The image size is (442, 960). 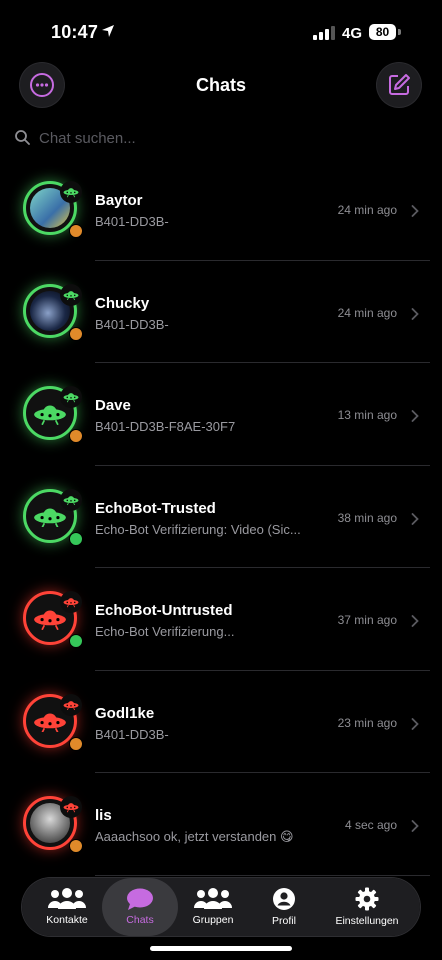 I want to click on tab-chats: Chats, so click(x=140, y=907).